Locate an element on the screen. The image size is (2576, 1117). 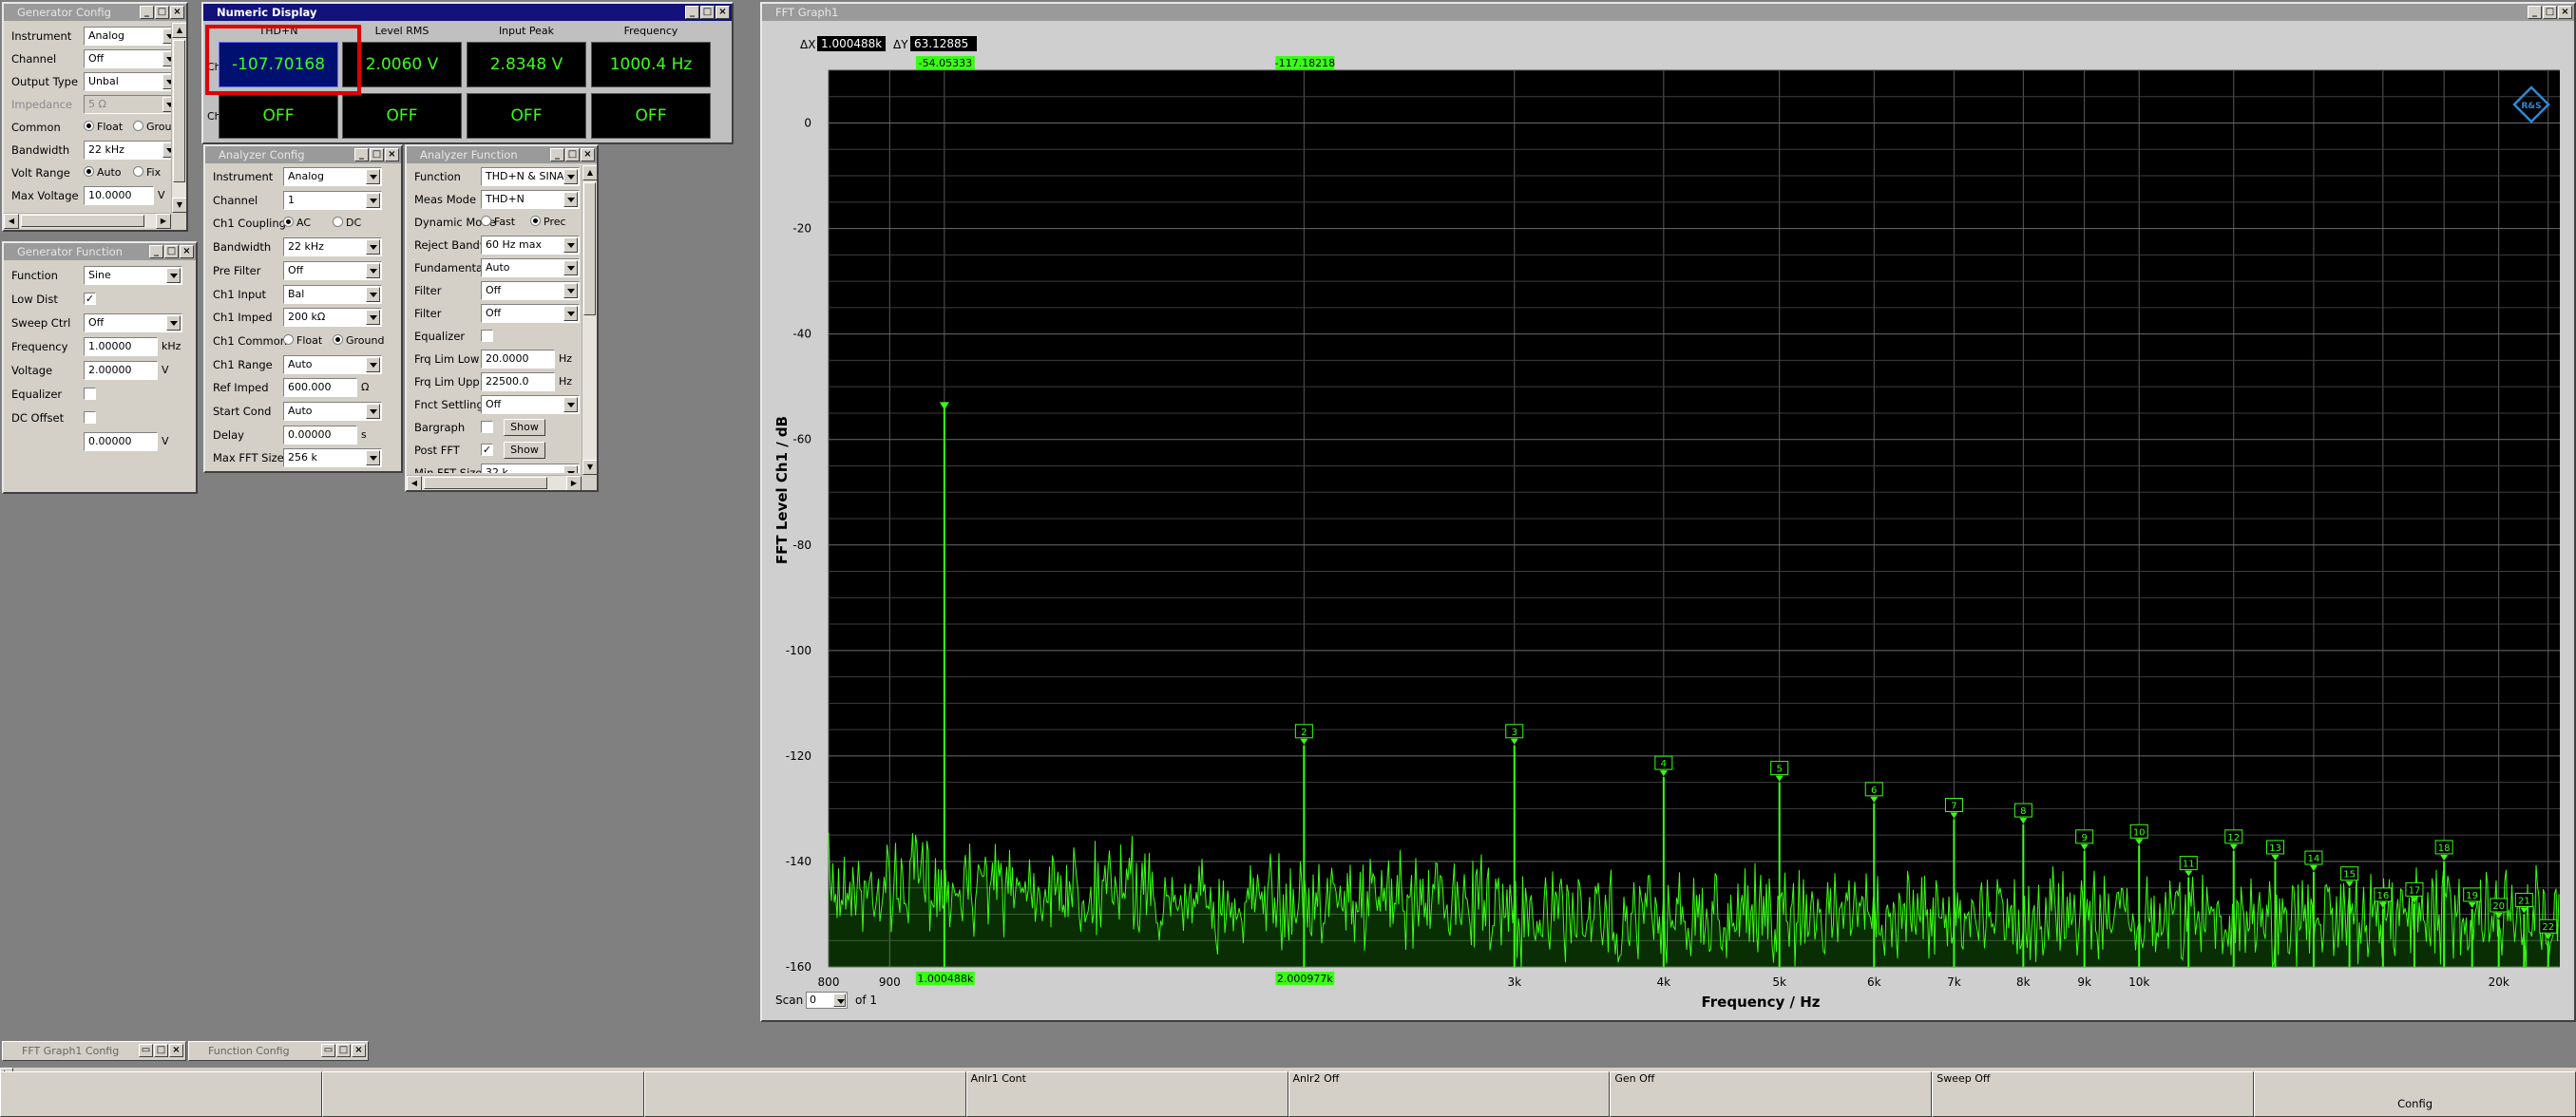
radio-ground: Ground is located at coordinates (358, 340).